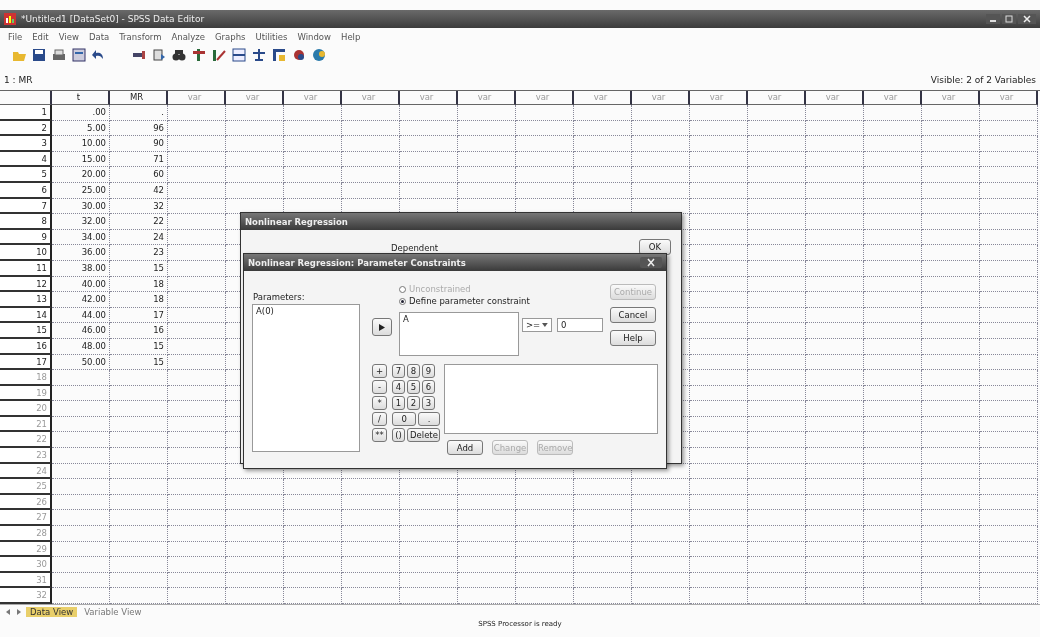 The image size is (1040, 637). I want to click on data-cell: 42.00, so click(81, 300).